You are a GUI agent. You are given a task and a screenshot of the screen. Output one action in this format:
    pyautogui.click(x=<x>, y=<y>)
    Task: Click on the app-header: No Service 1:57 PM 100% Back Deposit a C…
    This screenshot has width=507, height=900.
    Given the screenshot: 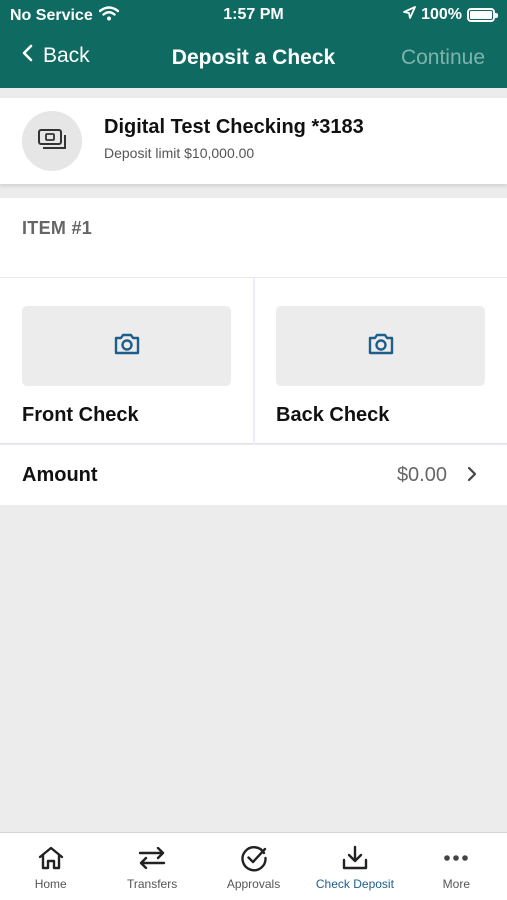 What is the action you would take?
    pyautogui.click(x=253, y=44)
    